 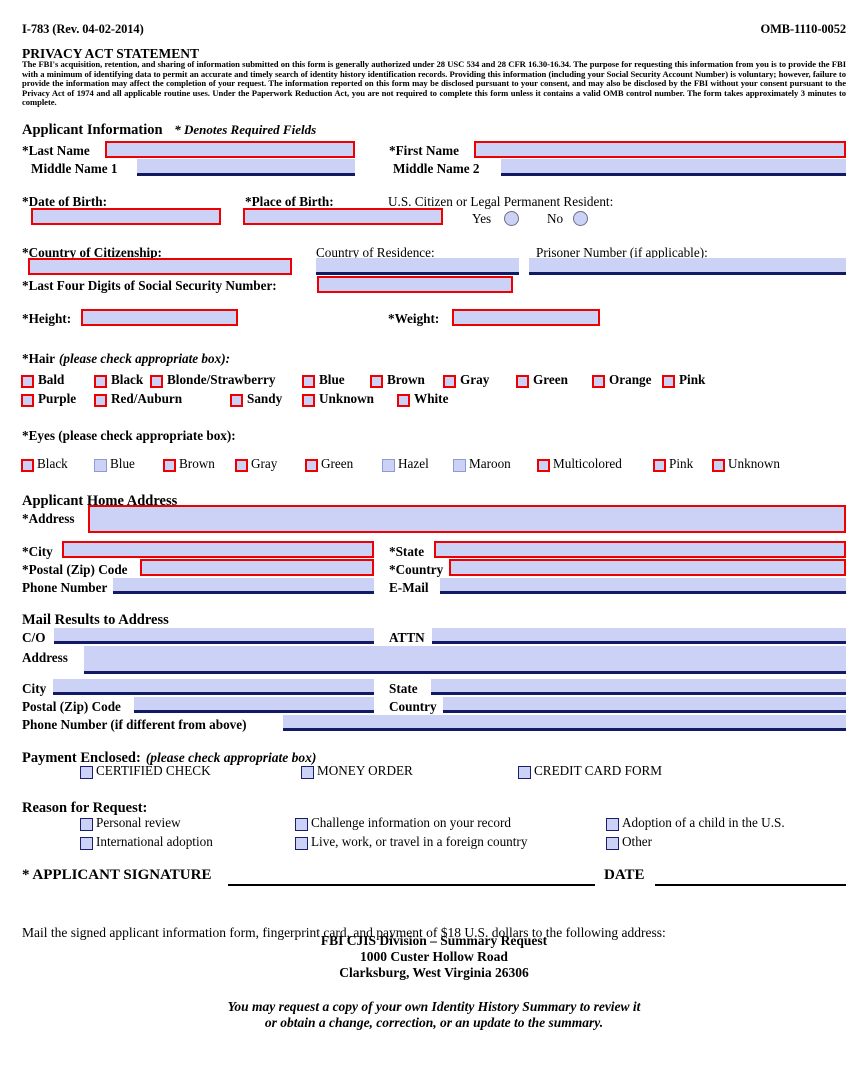 I want to click on mail-address-input, so click(x=465, y=660).